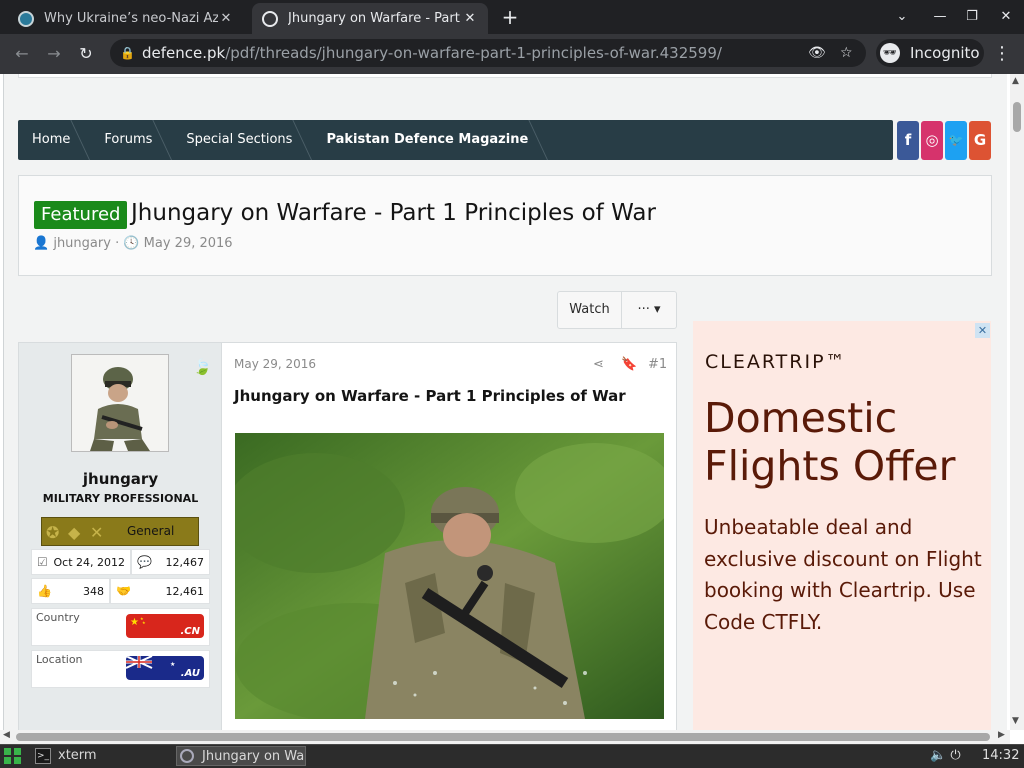  I want to click on tab-title: Jhungary on Warfare - Part, so click(374, 18).